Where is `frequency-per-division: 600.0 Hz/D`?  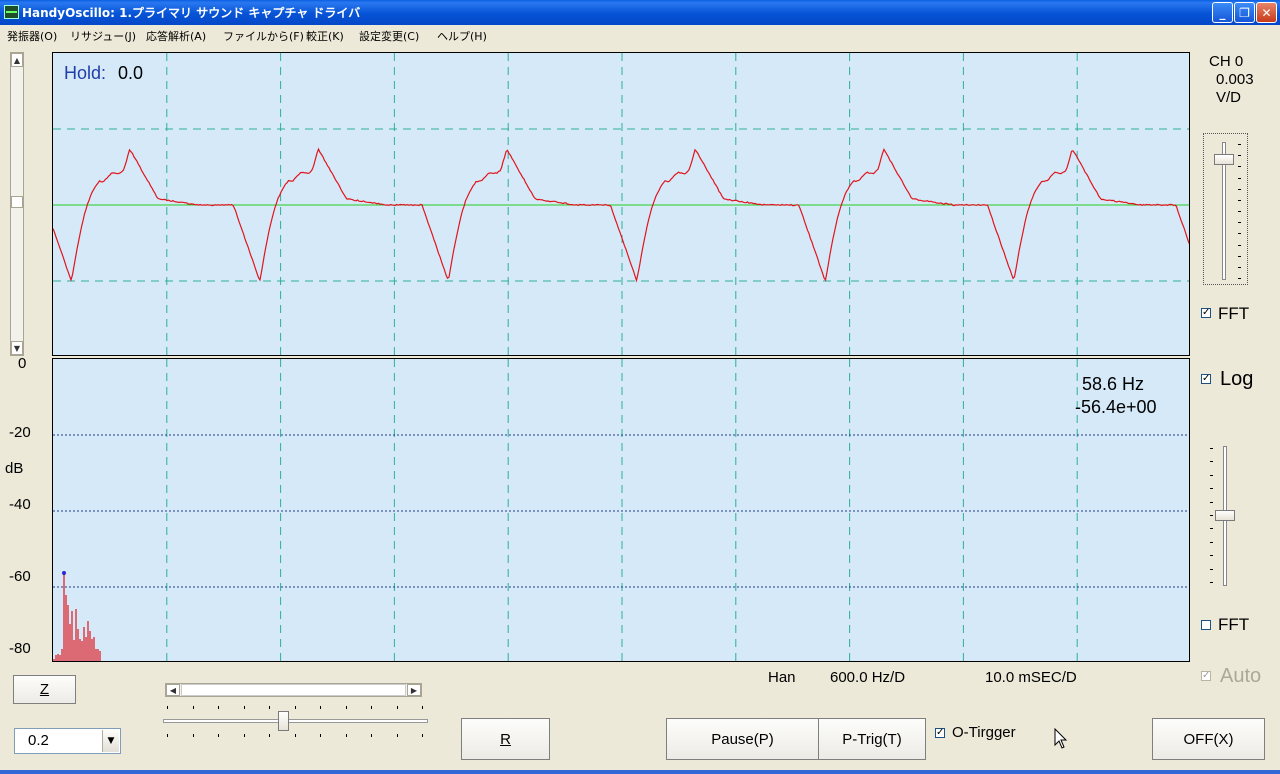
frequency-per-division: 600.0 Hz/D is located at coordinates (867, 677).